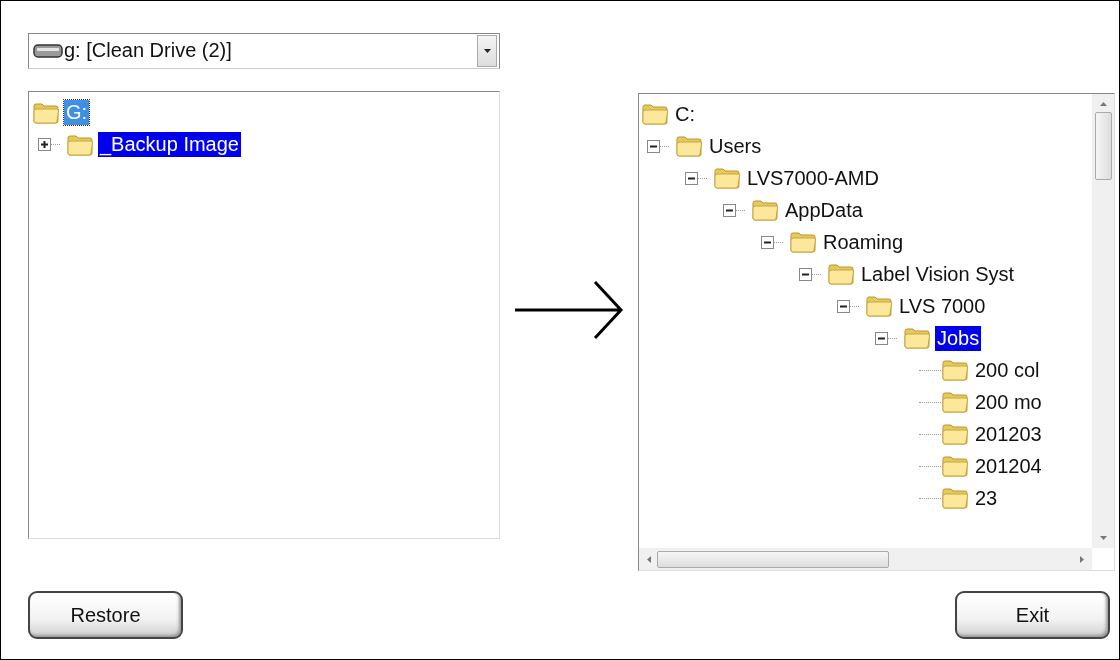 The image size is (1120, 660). What do you see at coordinates (44, 145) in the screenshot?
I see `expand-icon` at bounding box center [44, 145].